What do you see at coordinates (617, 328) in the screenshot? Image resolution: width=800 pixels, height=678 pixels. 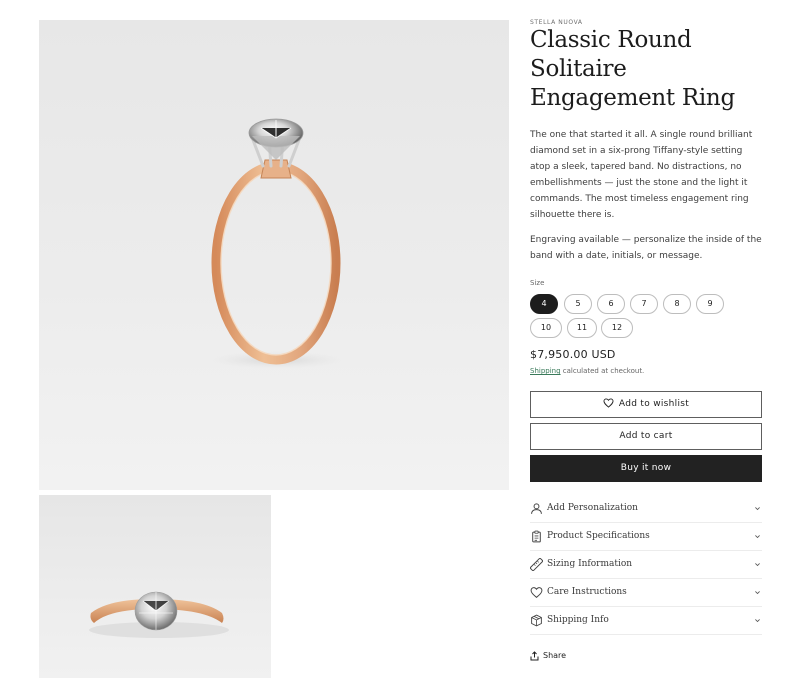 I see `size-option-12: 12` at bounding box center [617, 328].